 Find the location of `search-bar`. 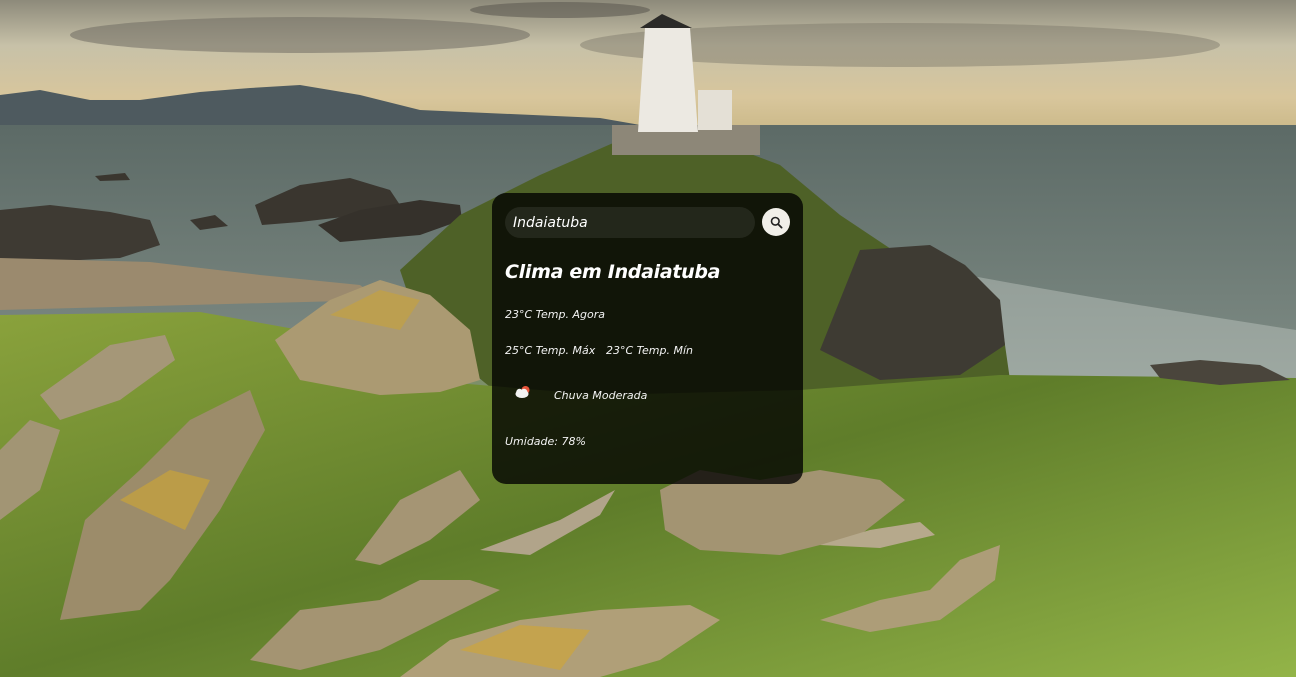

search-bar is located at coordinates (647, 222).